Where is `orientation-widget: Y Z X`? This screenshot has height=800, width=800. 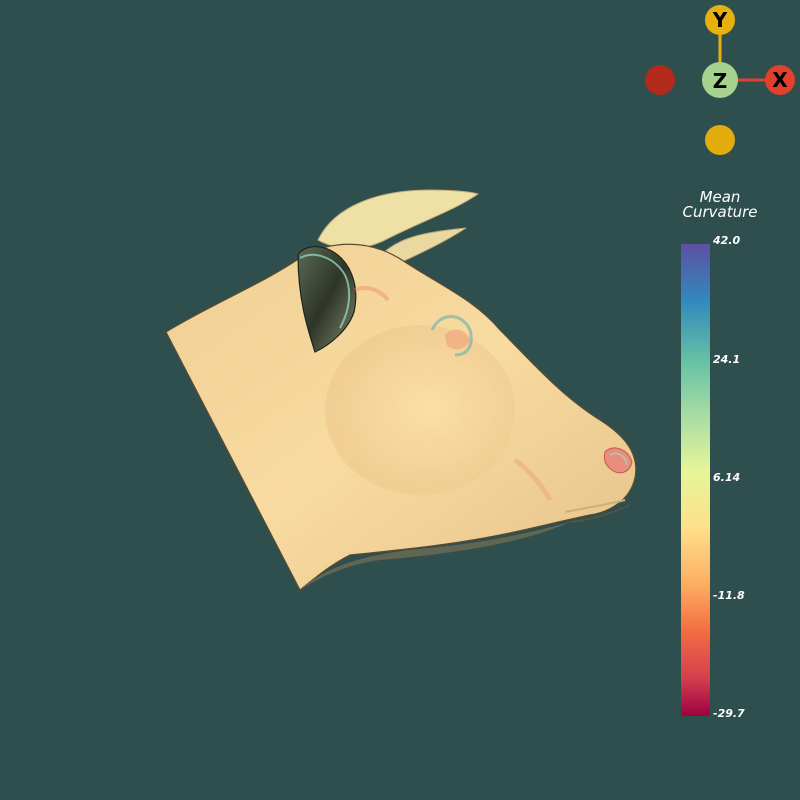
orientation-widget: Y Z X is located at coordinates (720, 80).